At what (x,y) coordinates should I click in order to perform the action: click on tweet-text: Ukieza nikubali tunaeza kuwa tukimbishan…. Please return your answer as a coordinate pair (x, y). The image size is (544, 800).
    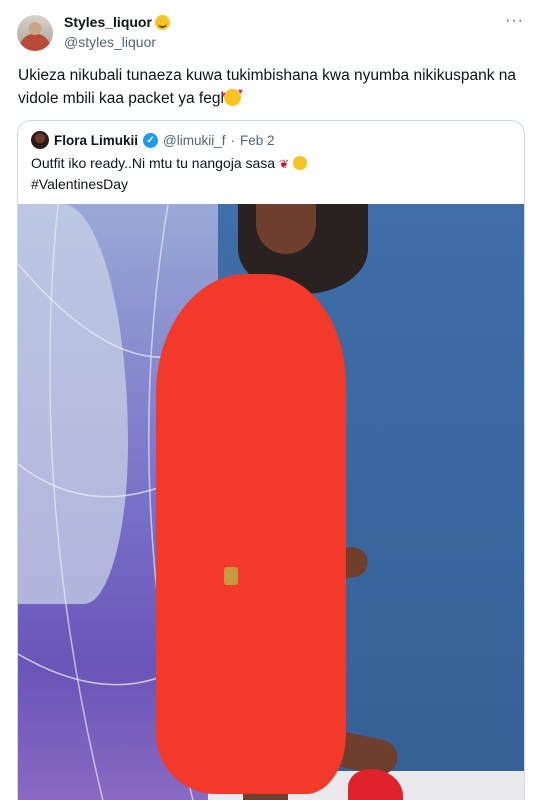
    Looking at the image, I should click on (273, 87).